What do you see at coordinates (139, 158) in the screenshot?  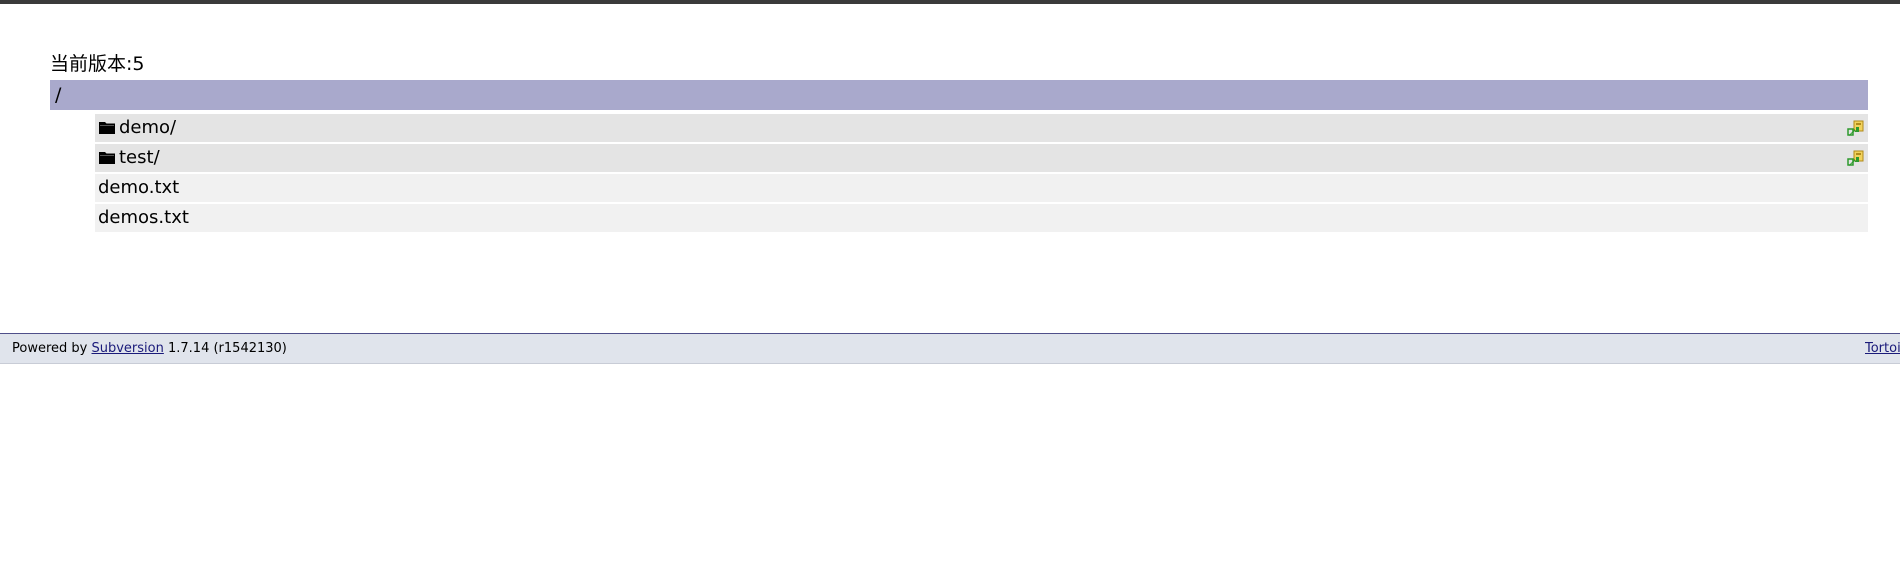 I see `dir-link: test/` at bounding box center [139, 158].